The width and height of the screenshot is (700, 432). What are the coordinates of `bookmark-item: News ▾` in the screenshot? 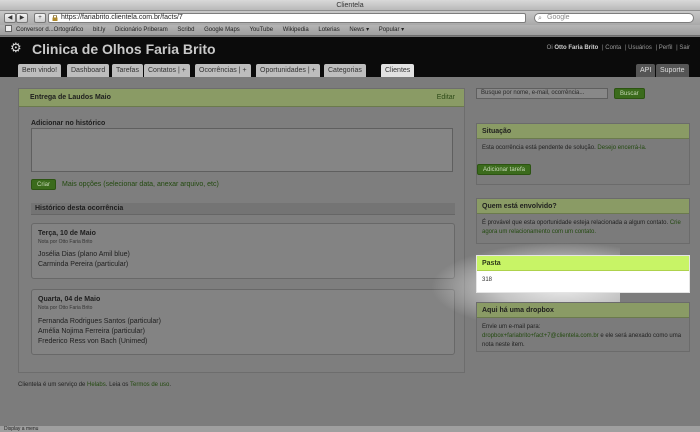 It's located at (359, 30).